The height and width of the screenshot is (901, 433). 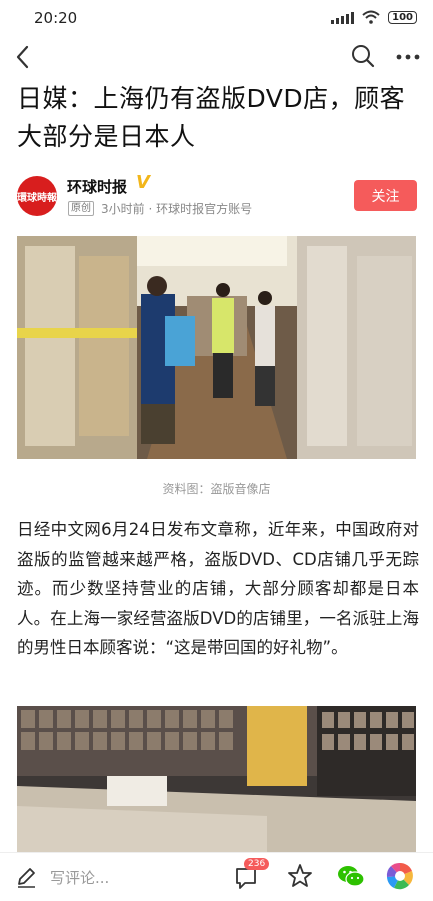 What do you see at coordinates (385, 195) in the screenshot?
I see `follow-button: 关注` at bounding box center [385, 195].